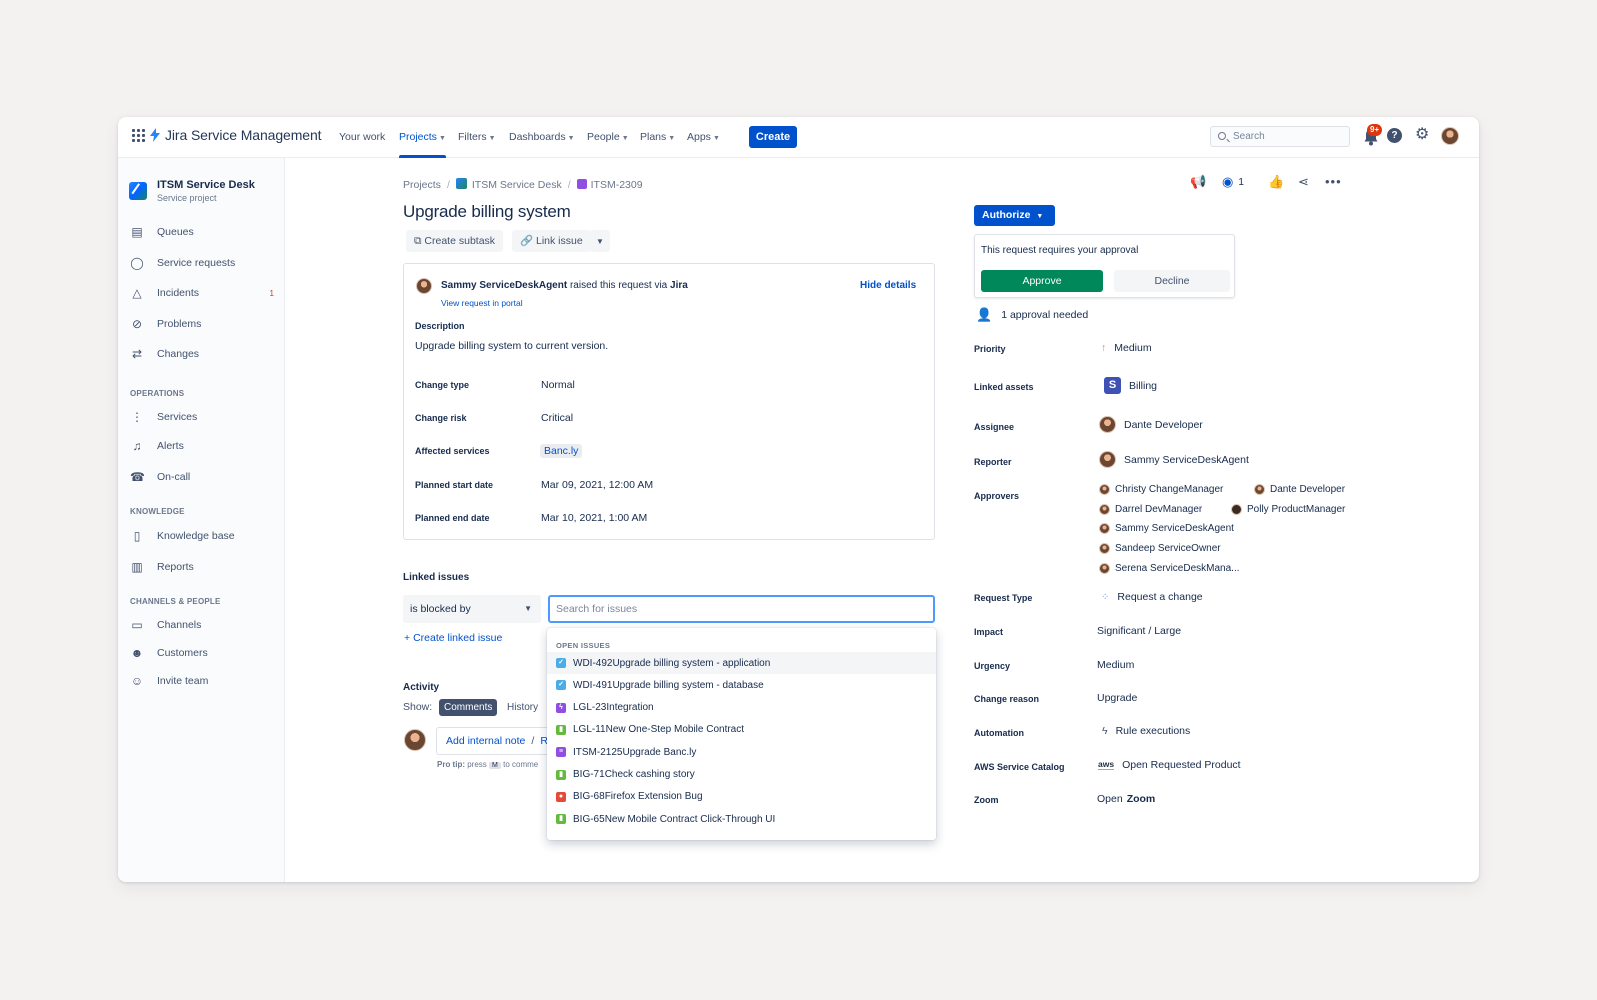 The height and width of the screenshot is (1000, 1597). What do you see at coordinates (205, 232) in the screenshot?
I see `sidebar-item-queues: ▤ Queues` at bounding box center [205, 232].